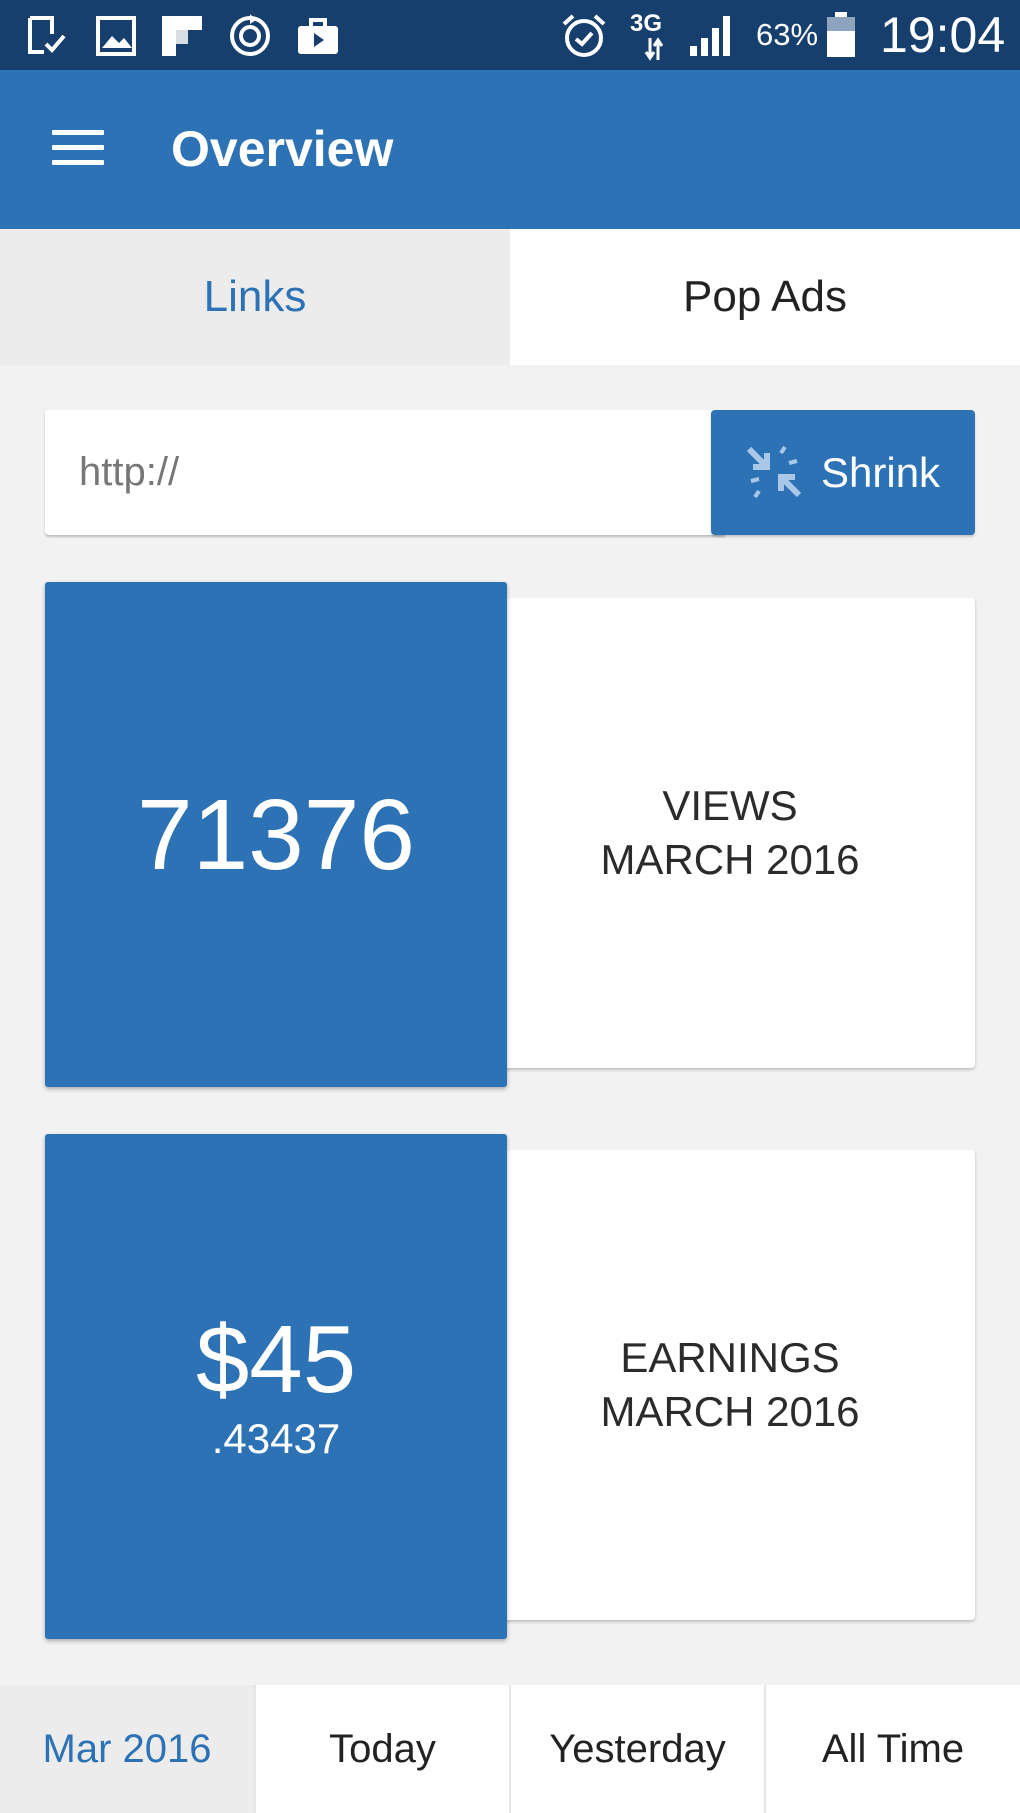 This screenshot has width=1020, height=1813. What do you see at coordinates (250, 35) in the screenshot?
I see `sync-icon` at bounding box center [250, 35].